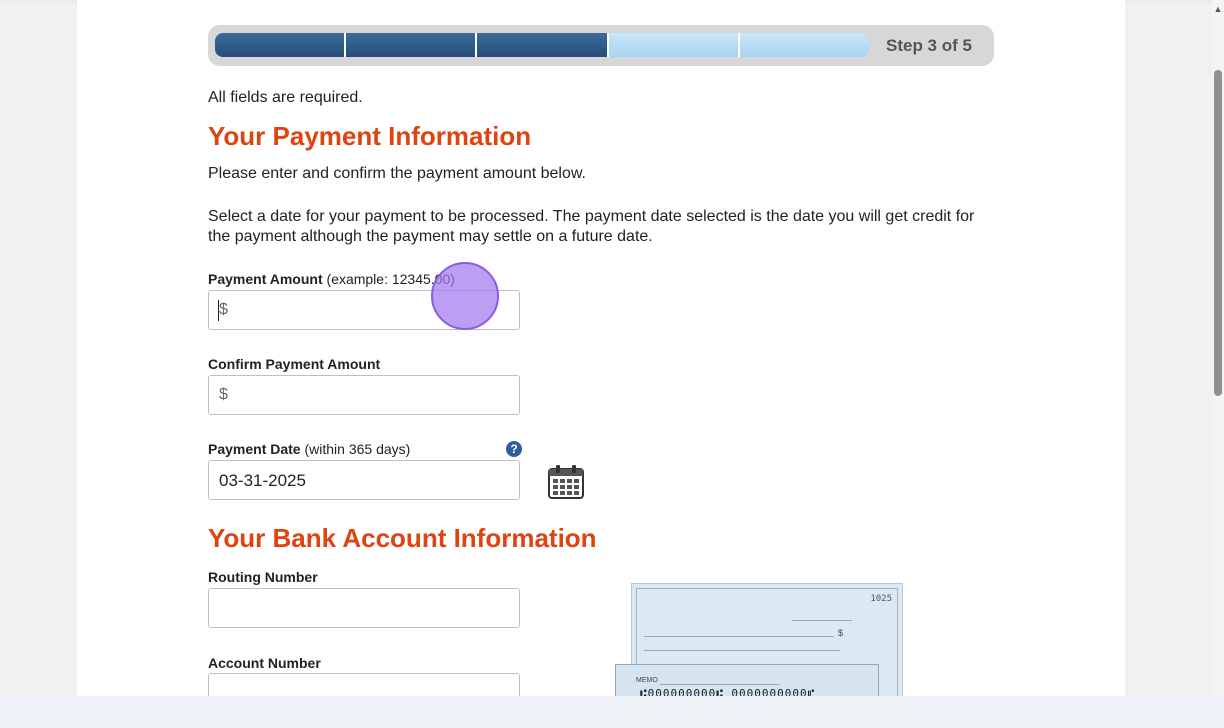  I want to click on bank-heading: Your Bank Account Information, so click(402, 538).